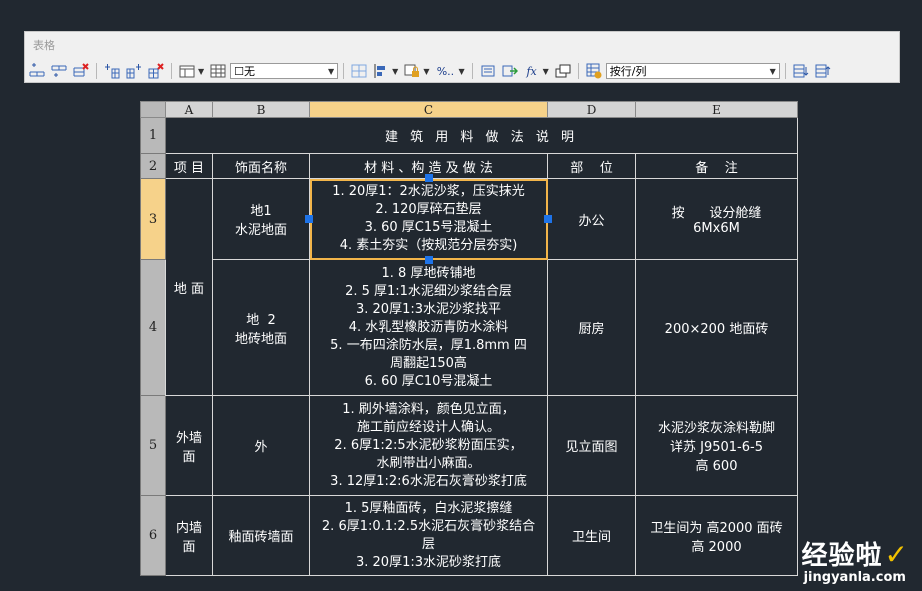 This screenshot has height=591, width=922. I want to click on cell-text: 3. 12厚1:2:6水泥石灰膏砂浆打底, so click(428, 481).